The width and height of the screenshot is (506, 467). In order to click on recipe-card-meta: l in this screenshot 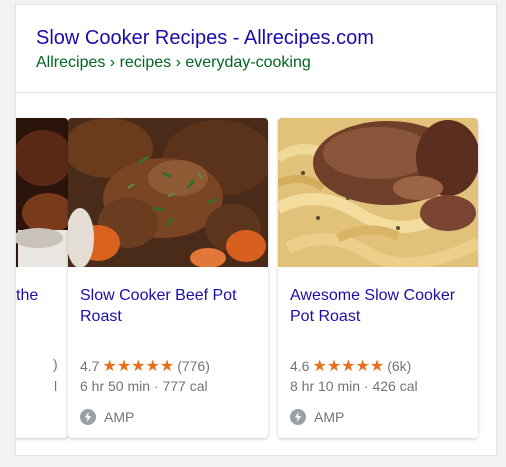, I will do `click(56, 386)`.